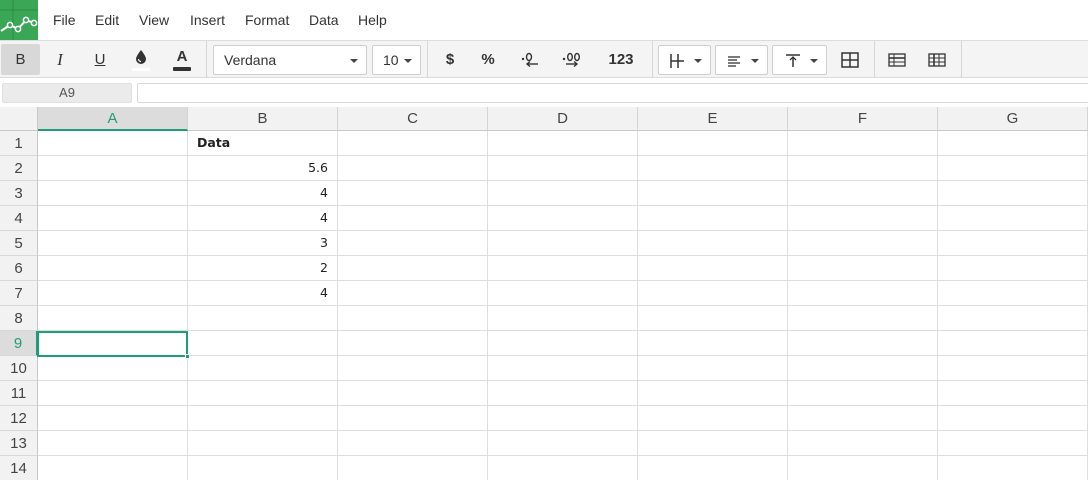 This screenshot has height=480, width=1088. I want to click on row-header-1: 1, so click(19, 143).